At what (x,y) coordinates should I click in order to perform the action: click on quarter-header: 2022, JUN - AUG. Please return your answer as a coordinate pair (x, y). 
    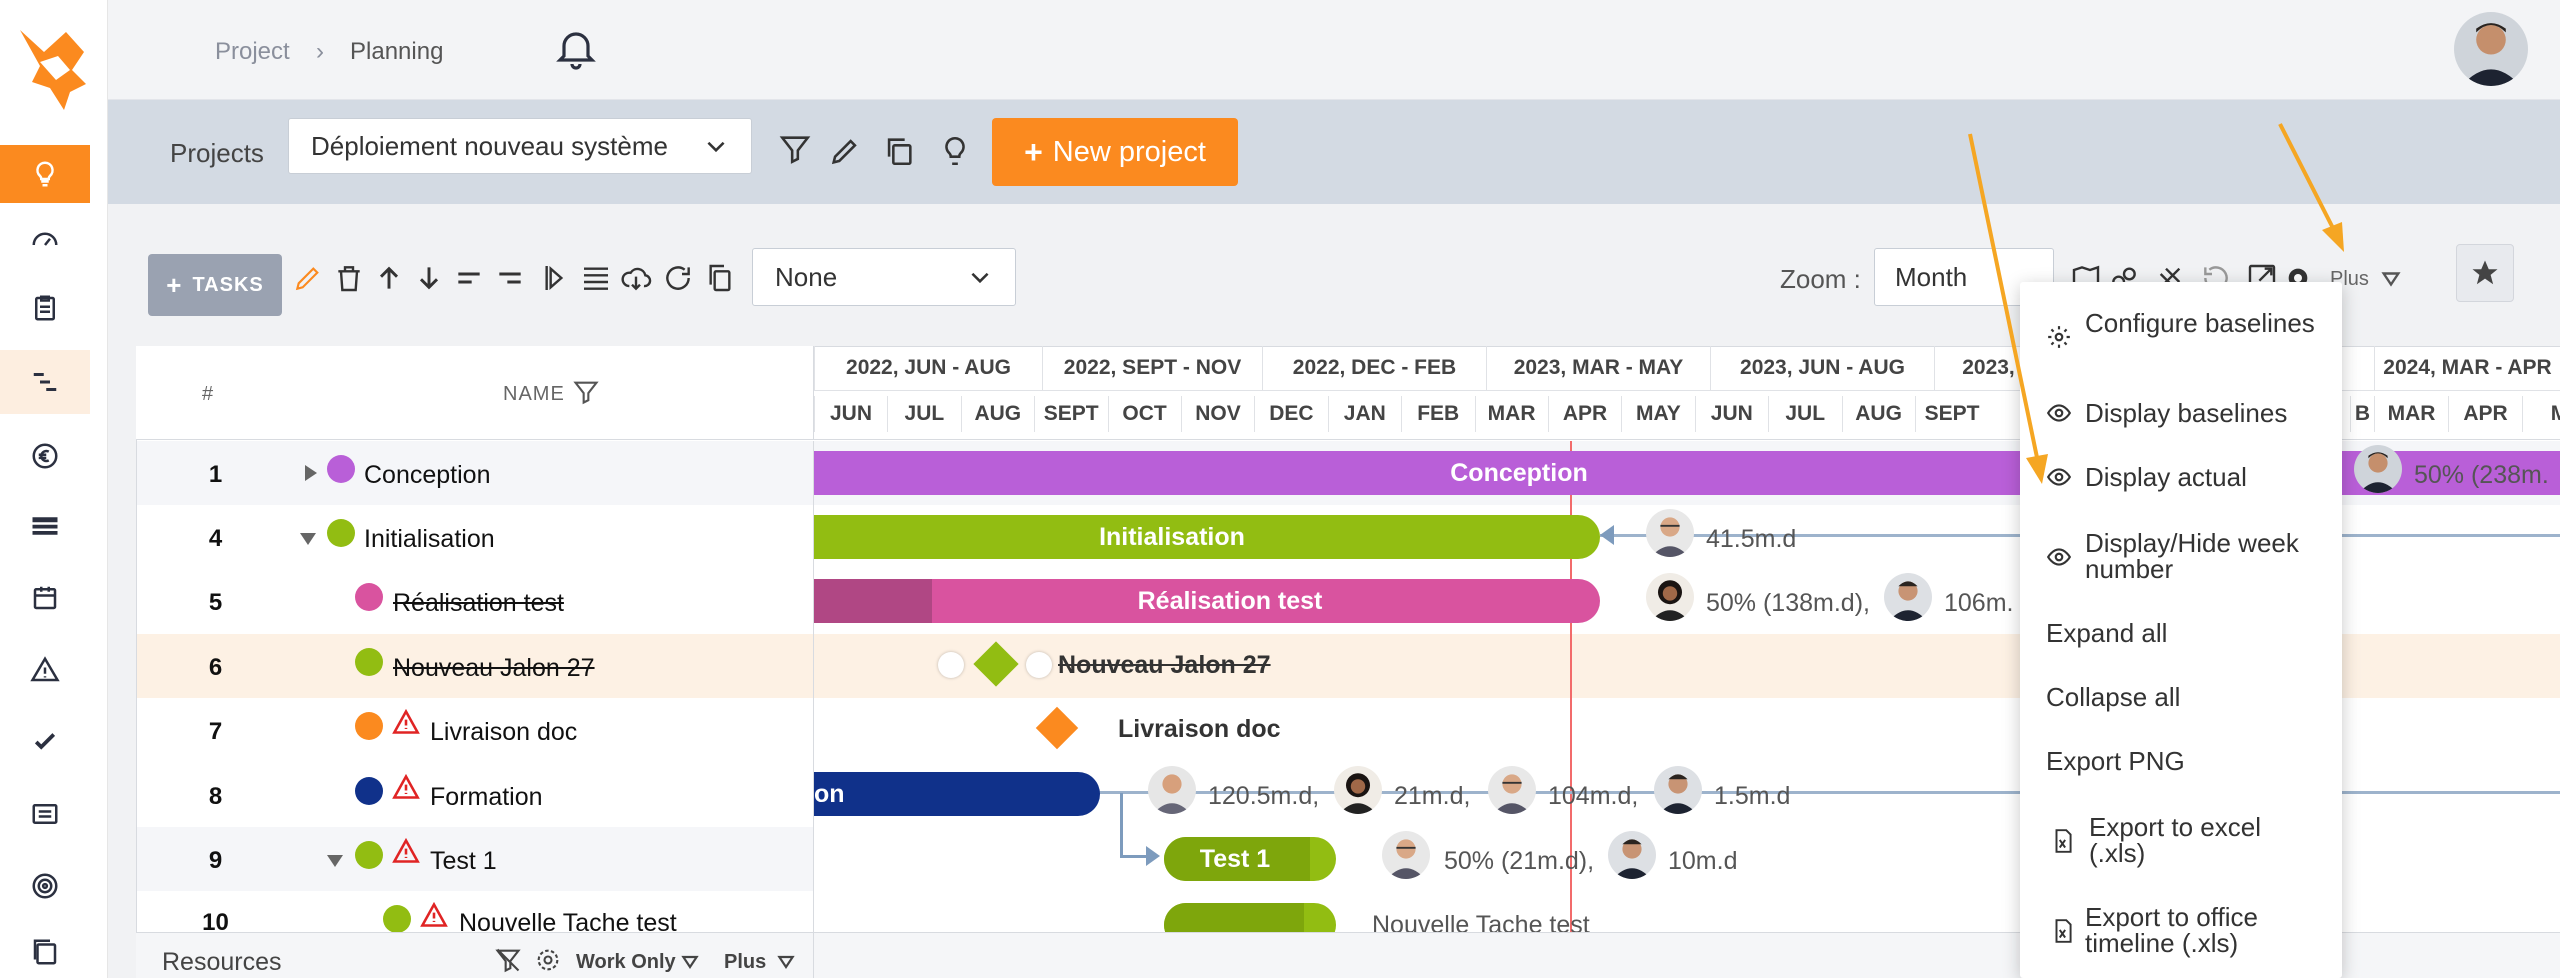
    Looking at the image, I should click on (928, 368).